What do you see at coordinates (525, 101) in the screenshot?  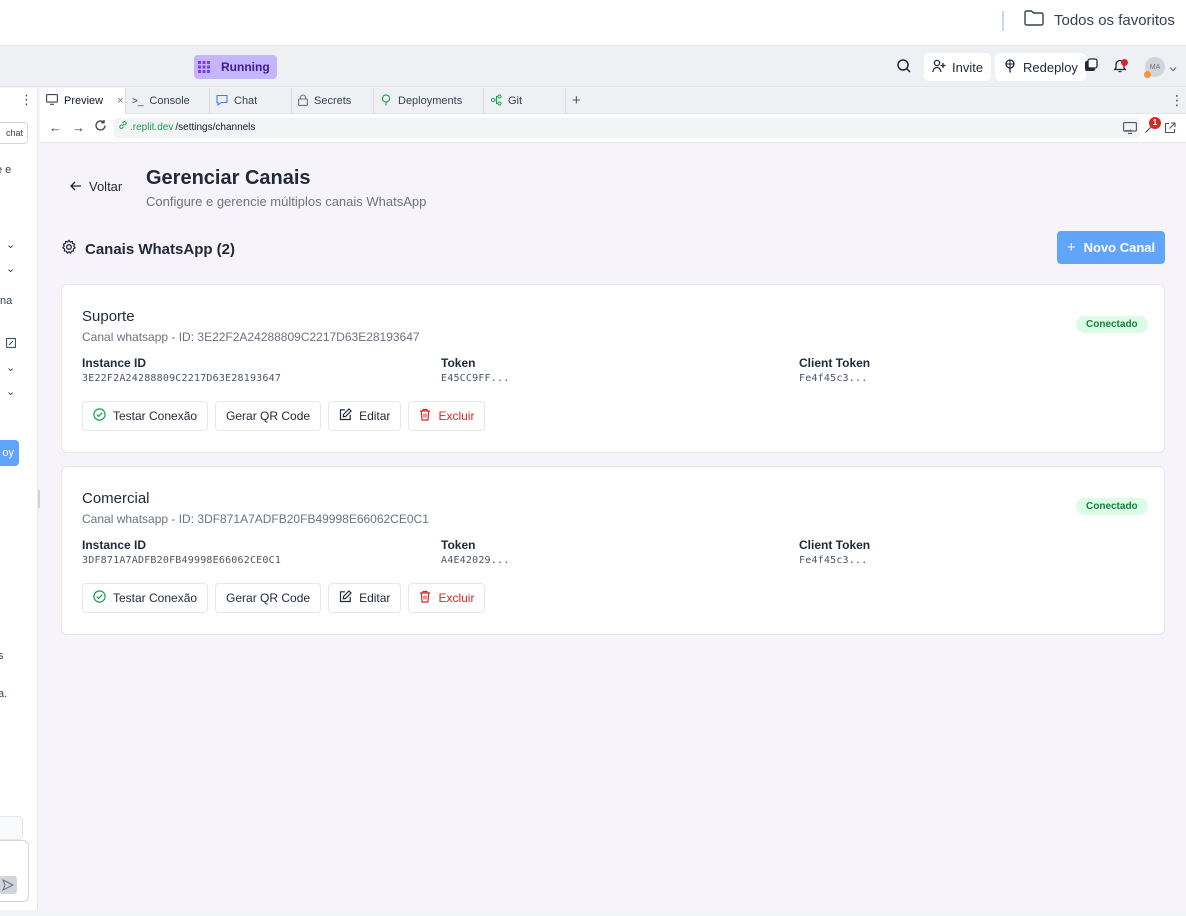 I see `tab-git: Git` at bounding box center [525, 101].